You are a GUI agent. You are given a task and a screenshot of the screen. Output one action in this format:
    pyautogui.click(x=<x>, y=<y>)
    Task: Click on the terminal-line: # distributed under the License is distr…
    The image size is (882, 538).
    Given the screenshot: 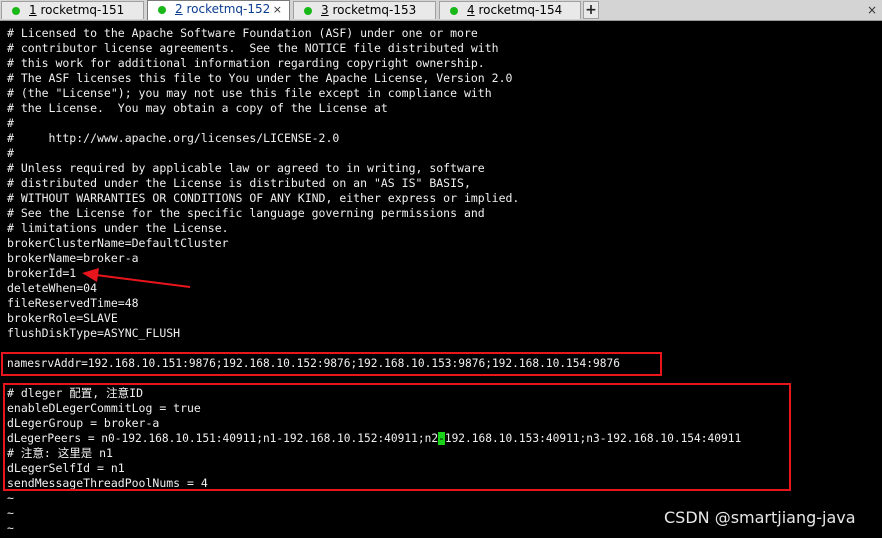 What is the action you would take?
    pyautogui.click(x=239, y=183)
    